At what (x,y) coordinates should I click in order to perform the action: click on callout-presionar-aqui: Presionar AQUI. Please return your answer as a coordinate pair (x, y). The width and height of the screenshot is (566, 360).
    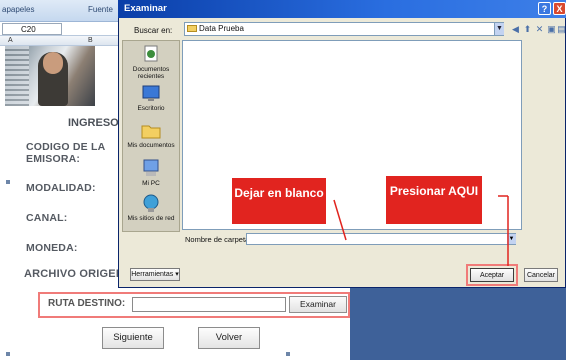
    Looking at the image, I should click on (434, 200).